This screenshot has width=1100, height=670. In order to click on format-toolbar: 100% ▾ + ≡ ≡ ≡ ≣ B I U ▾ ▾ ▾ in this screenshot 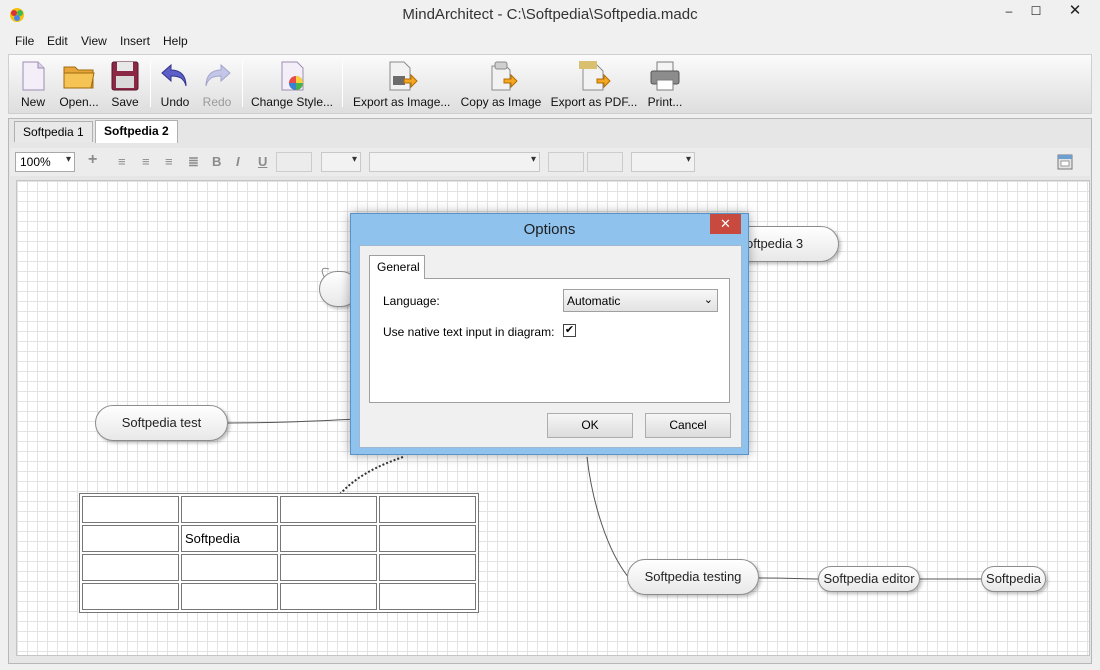, I will do `click(550, 162)`.